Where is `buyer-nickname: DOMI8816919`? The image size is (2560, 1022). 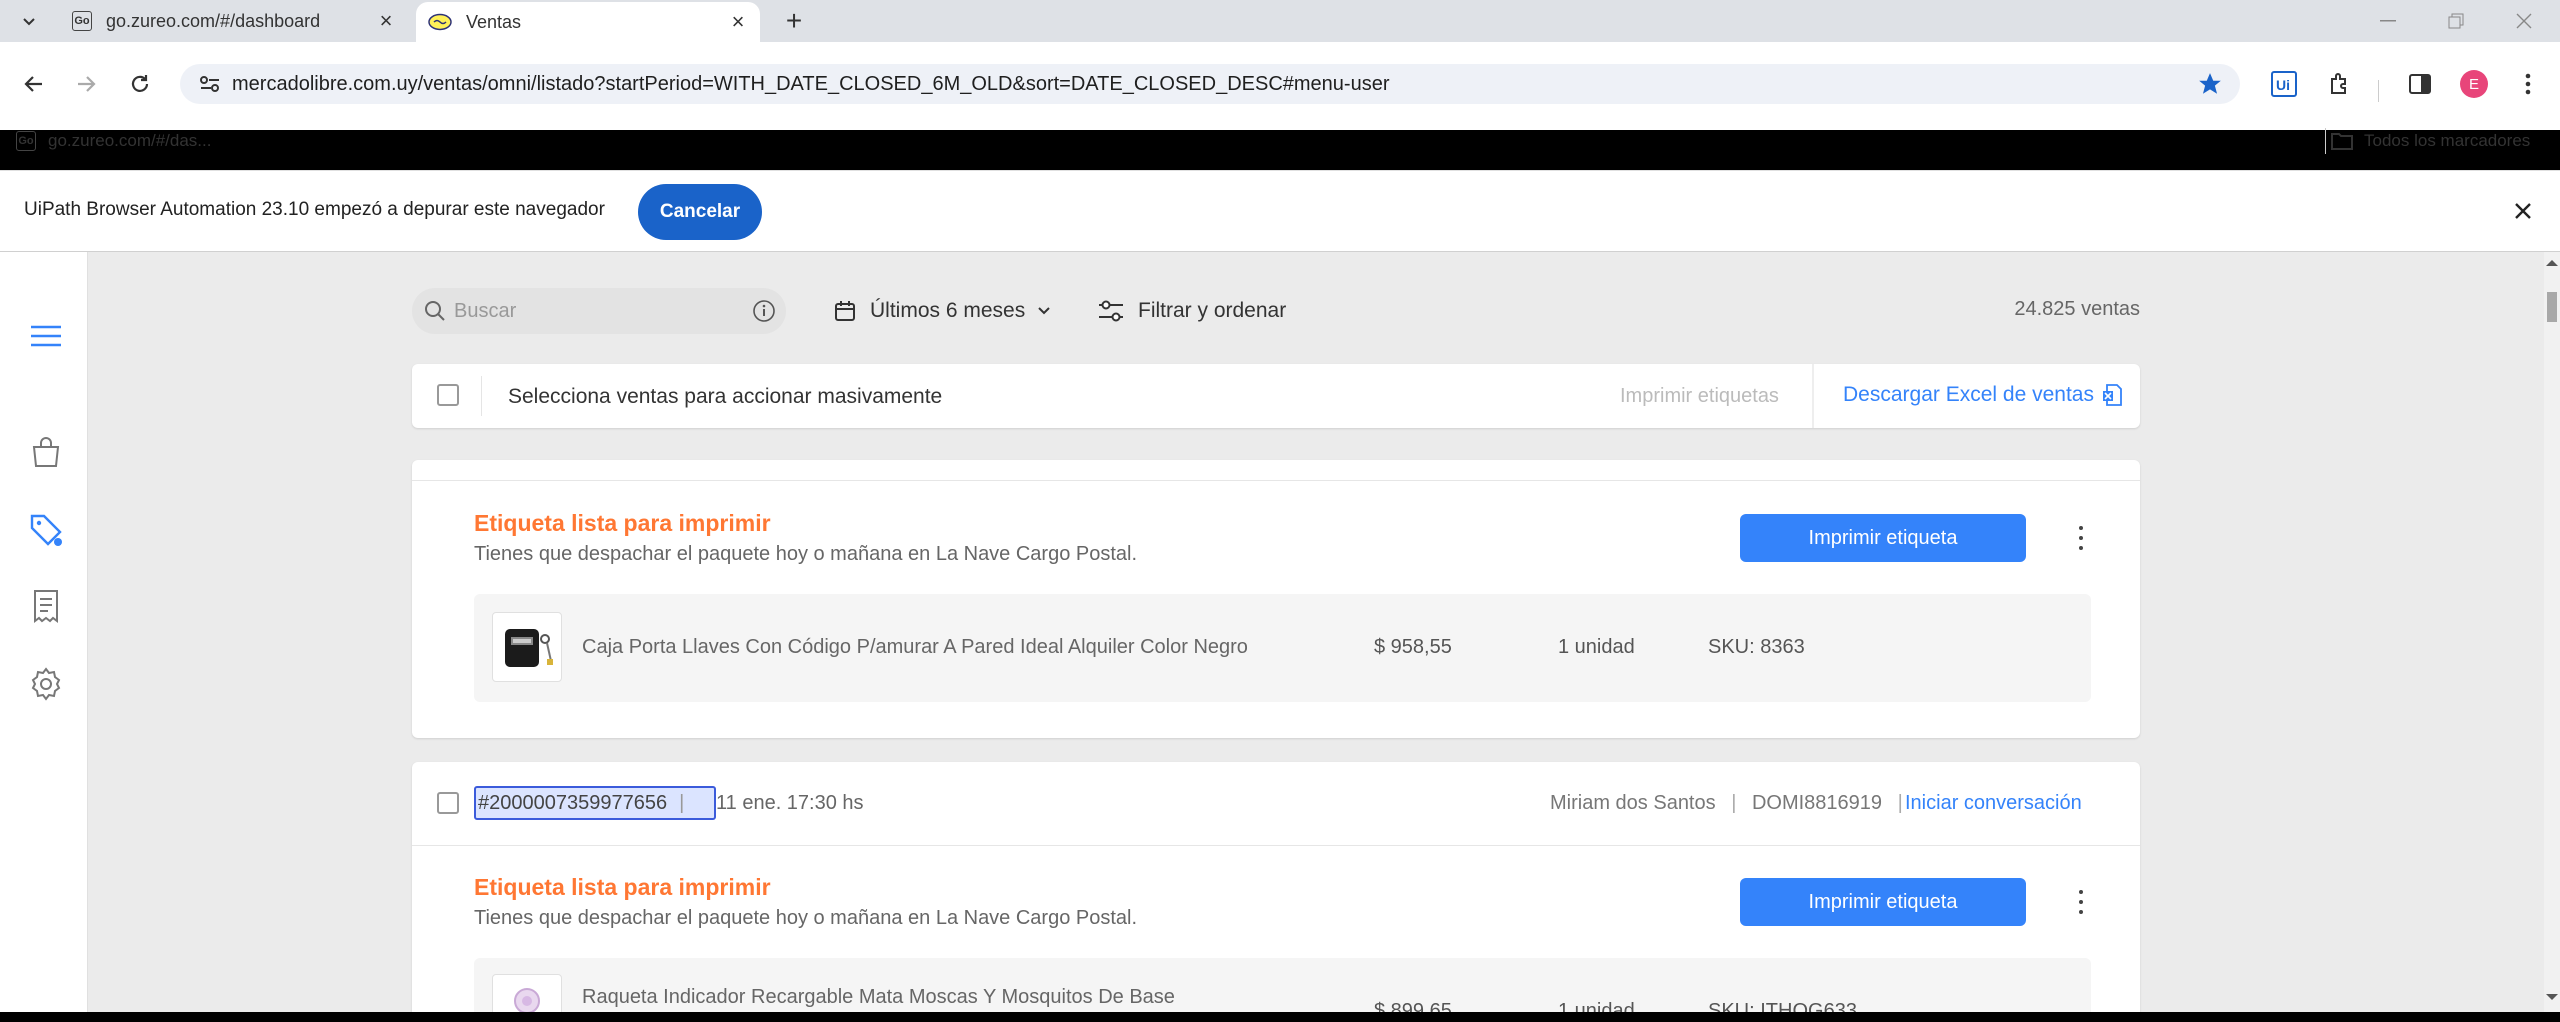 buyer-nickname: DOMI8816919 is located at coordinates (1817, 803).